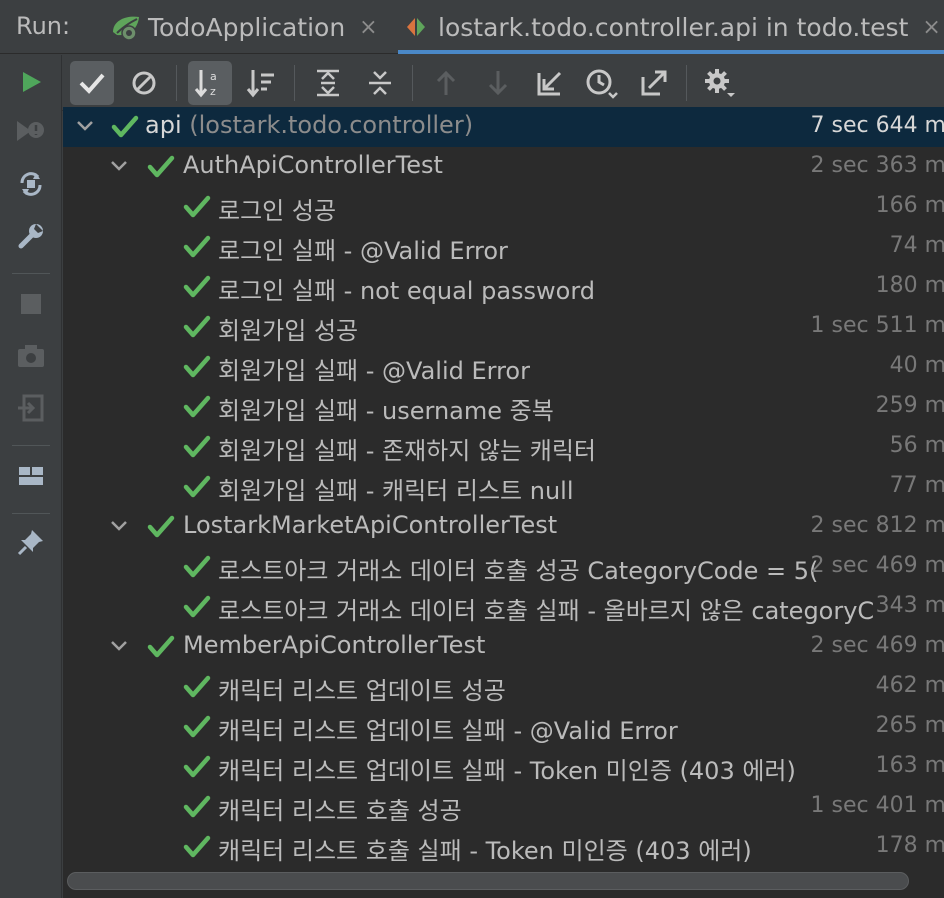 The height and width of the screenshot is (898, 944). Describe the element at coordinates (909, 285) in the screenshot. I see `duration: 180 m` at that location.